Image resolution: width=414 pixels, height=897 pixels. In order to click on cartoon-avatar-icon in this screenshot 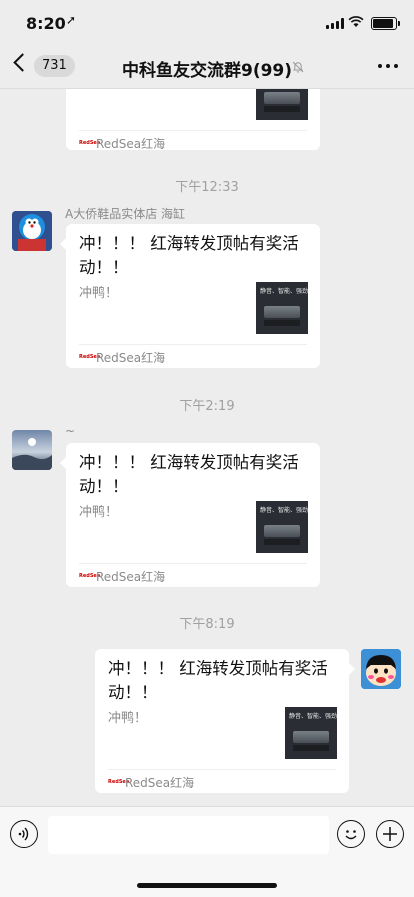, I will do `click(381, 669)`.